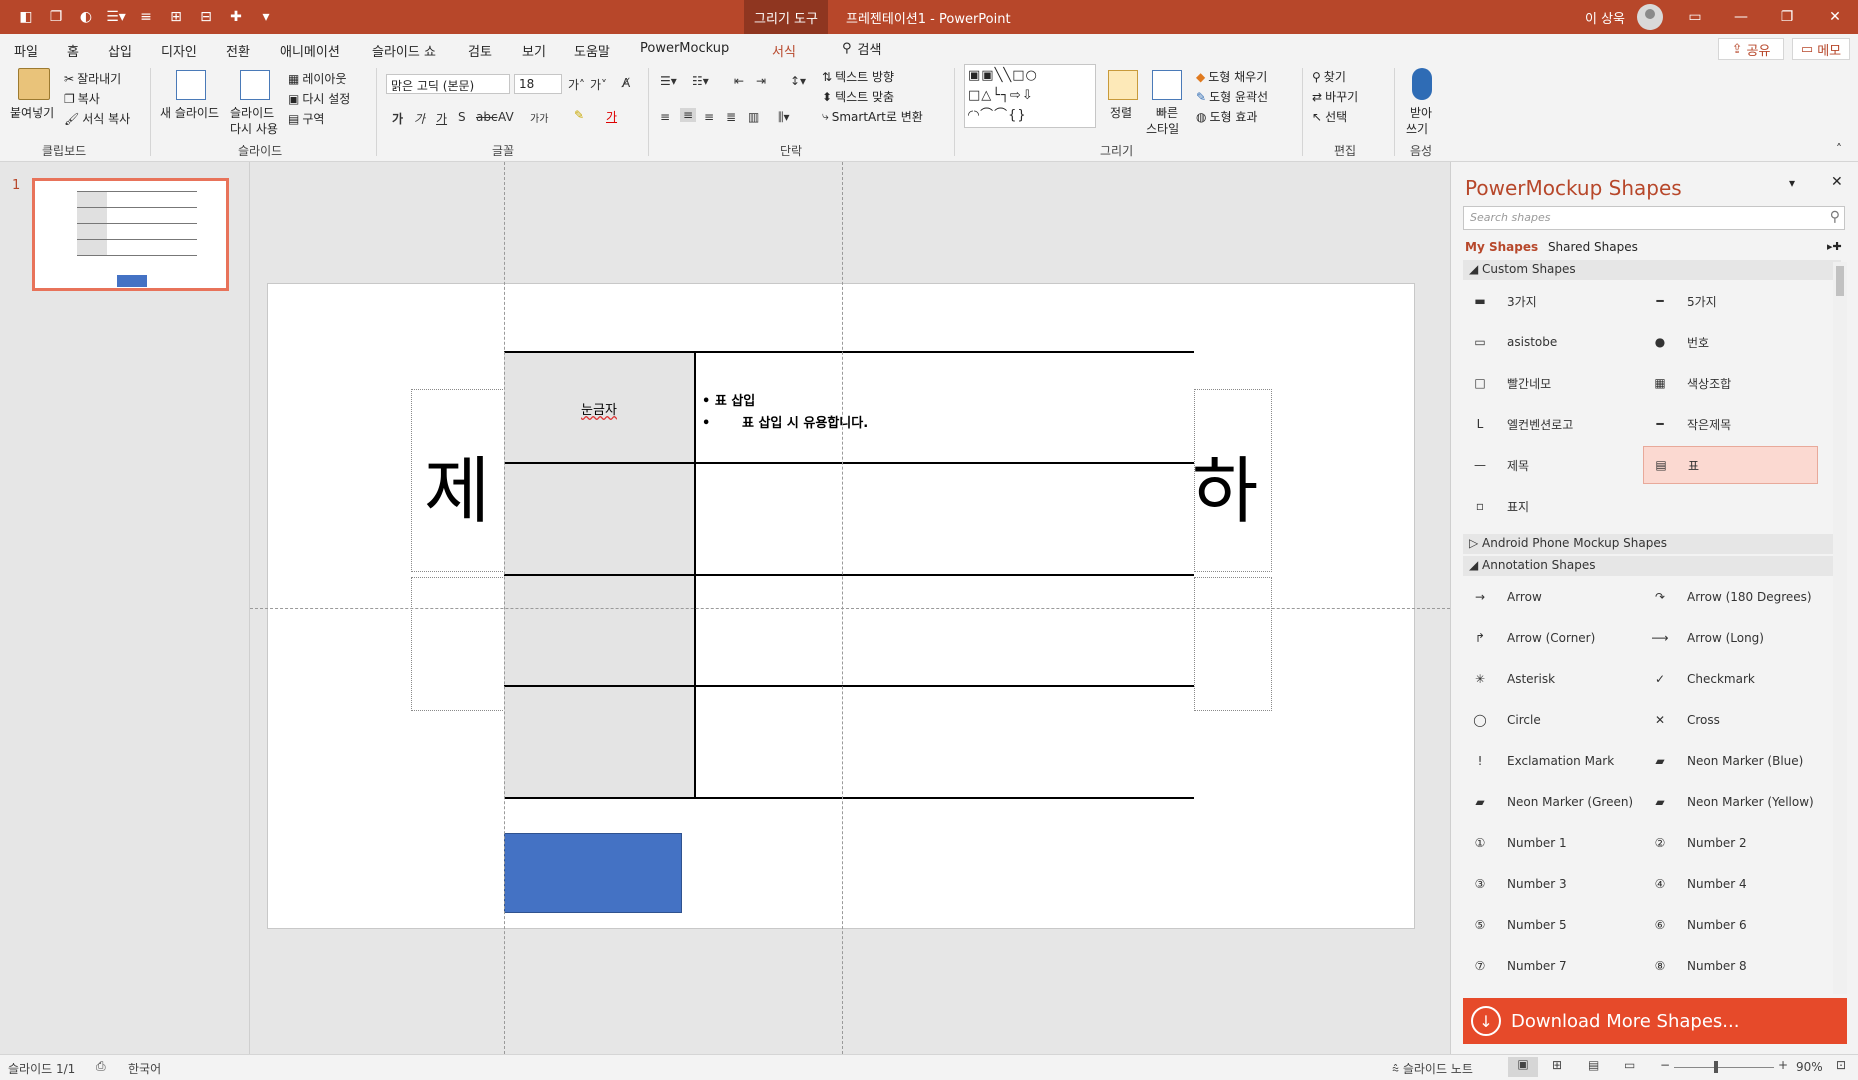 This screenshot has width=1858, height=1080. I want to click on shapes-icon: ◧, so click(26, 17).